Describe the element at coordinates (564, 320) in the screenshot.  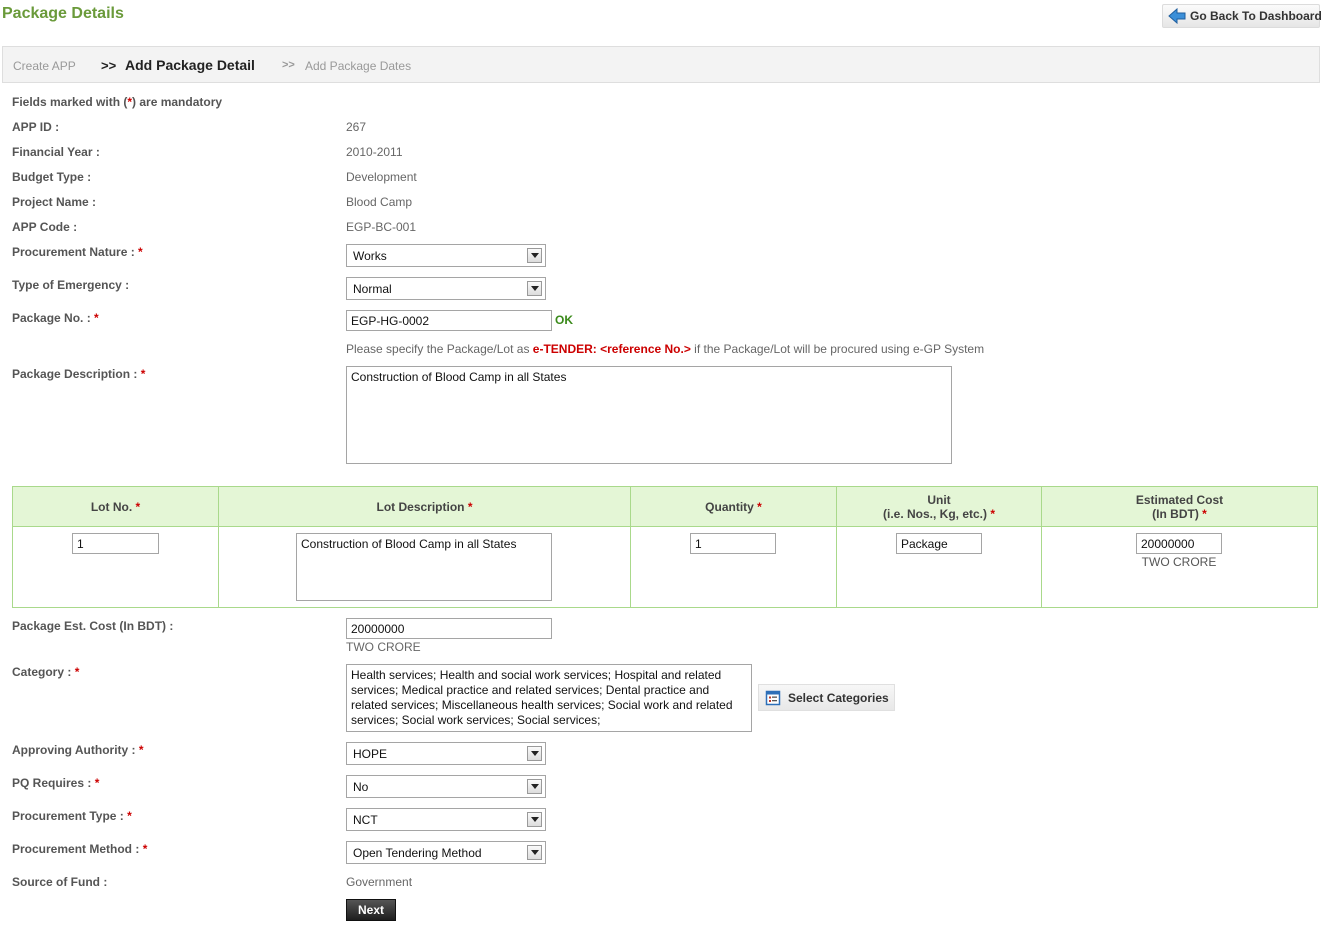
I see `package-no-ok-status: OK` at that location.